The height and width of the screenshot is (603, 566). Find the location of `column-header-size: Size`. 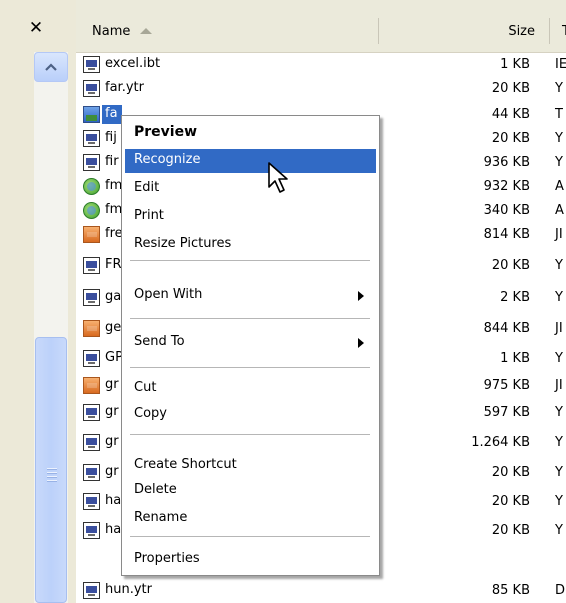

column-header-size: Size is located at coordinates (501, 31).